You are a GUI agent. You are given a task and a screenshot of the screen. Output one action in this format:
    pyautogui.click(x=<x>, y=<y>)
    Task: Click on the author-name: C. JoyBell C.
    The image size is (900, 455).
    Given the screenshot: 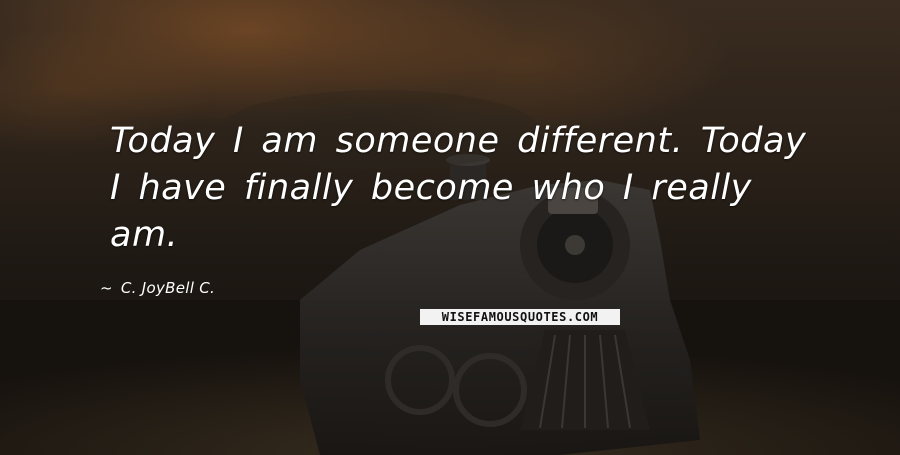 What is the action you would take?
    pyautogui.click(x=168, y=288)
    